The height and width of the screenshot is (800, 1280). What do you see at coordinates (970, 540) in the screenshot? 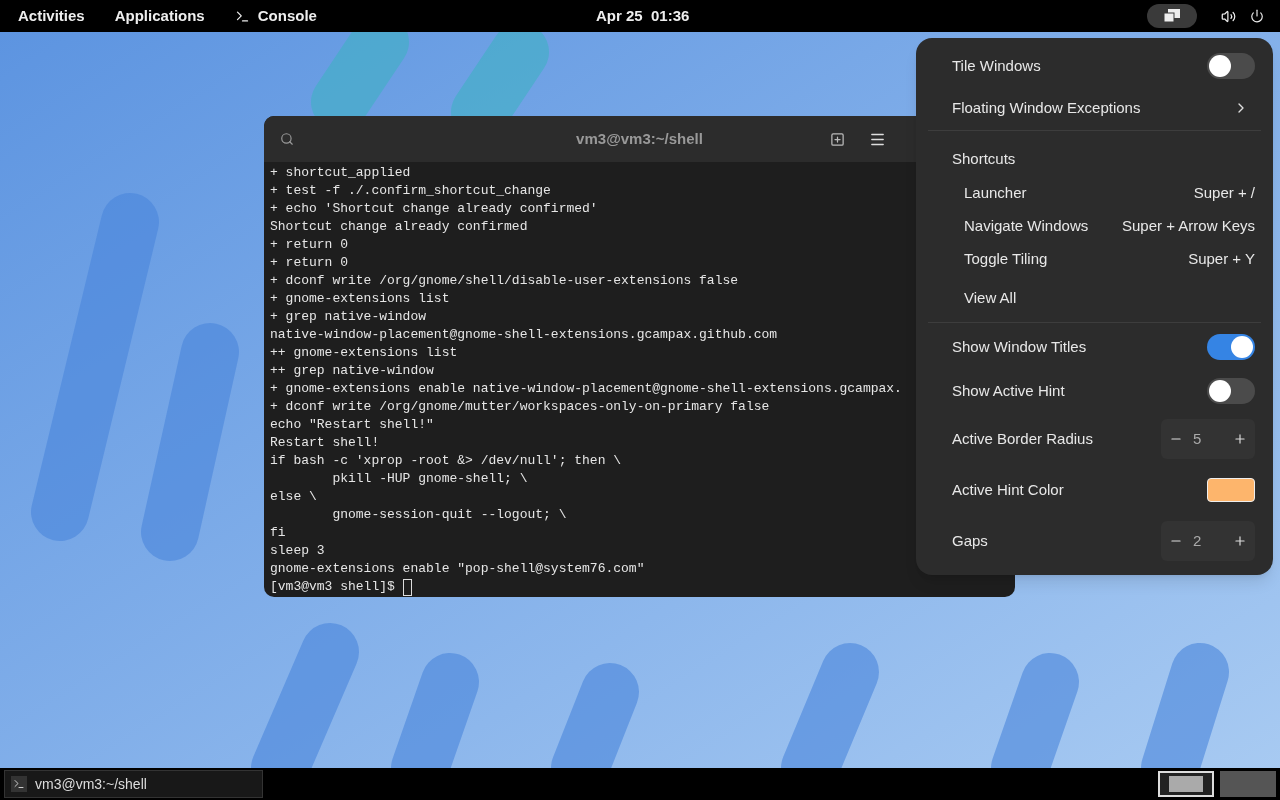
I see `menu-label: Gaps` at bounding box center [970, 540].